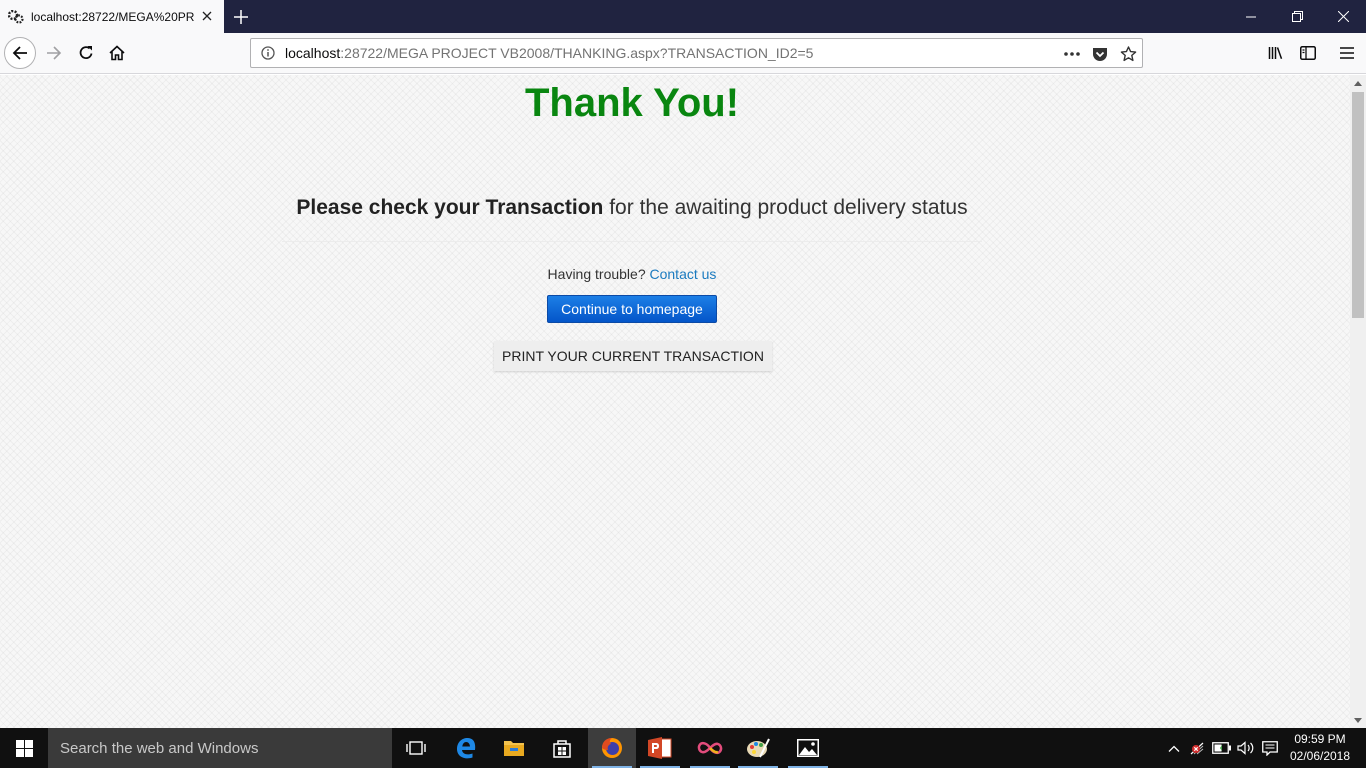 This screenshot has height=768, width=1366. I want to click on clock-time: 09:59 PM, so click(1320, 739).